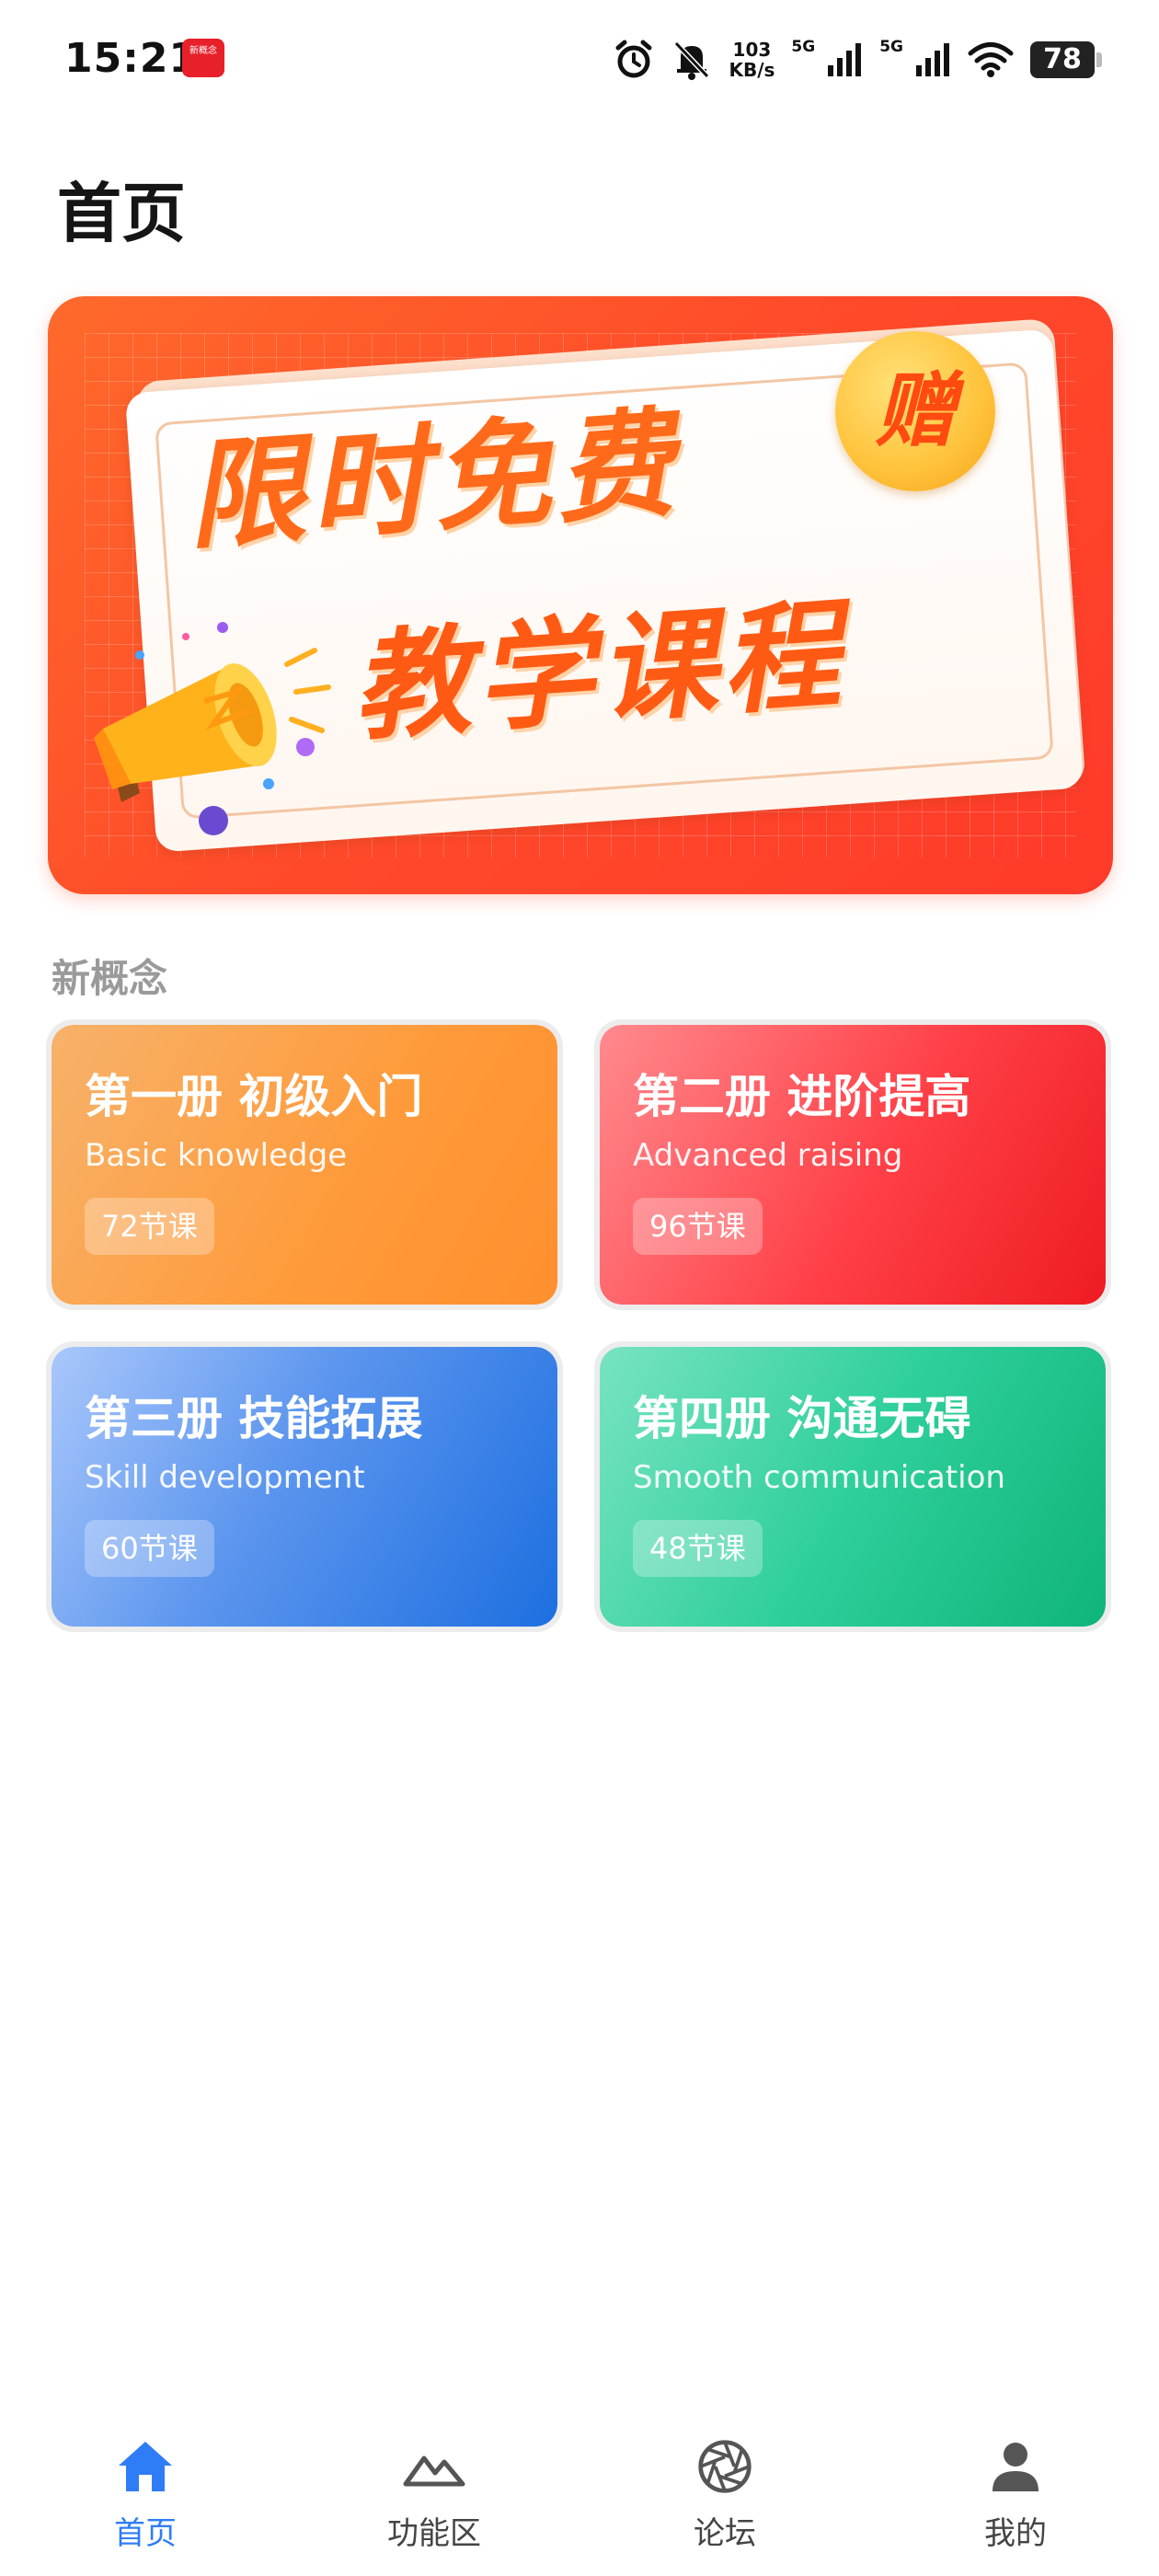  What do you see at coordinates (768, 1155) in the screenshot?
I see `course-subtitle: Advanced raising` at bounding box center [768, 1155].